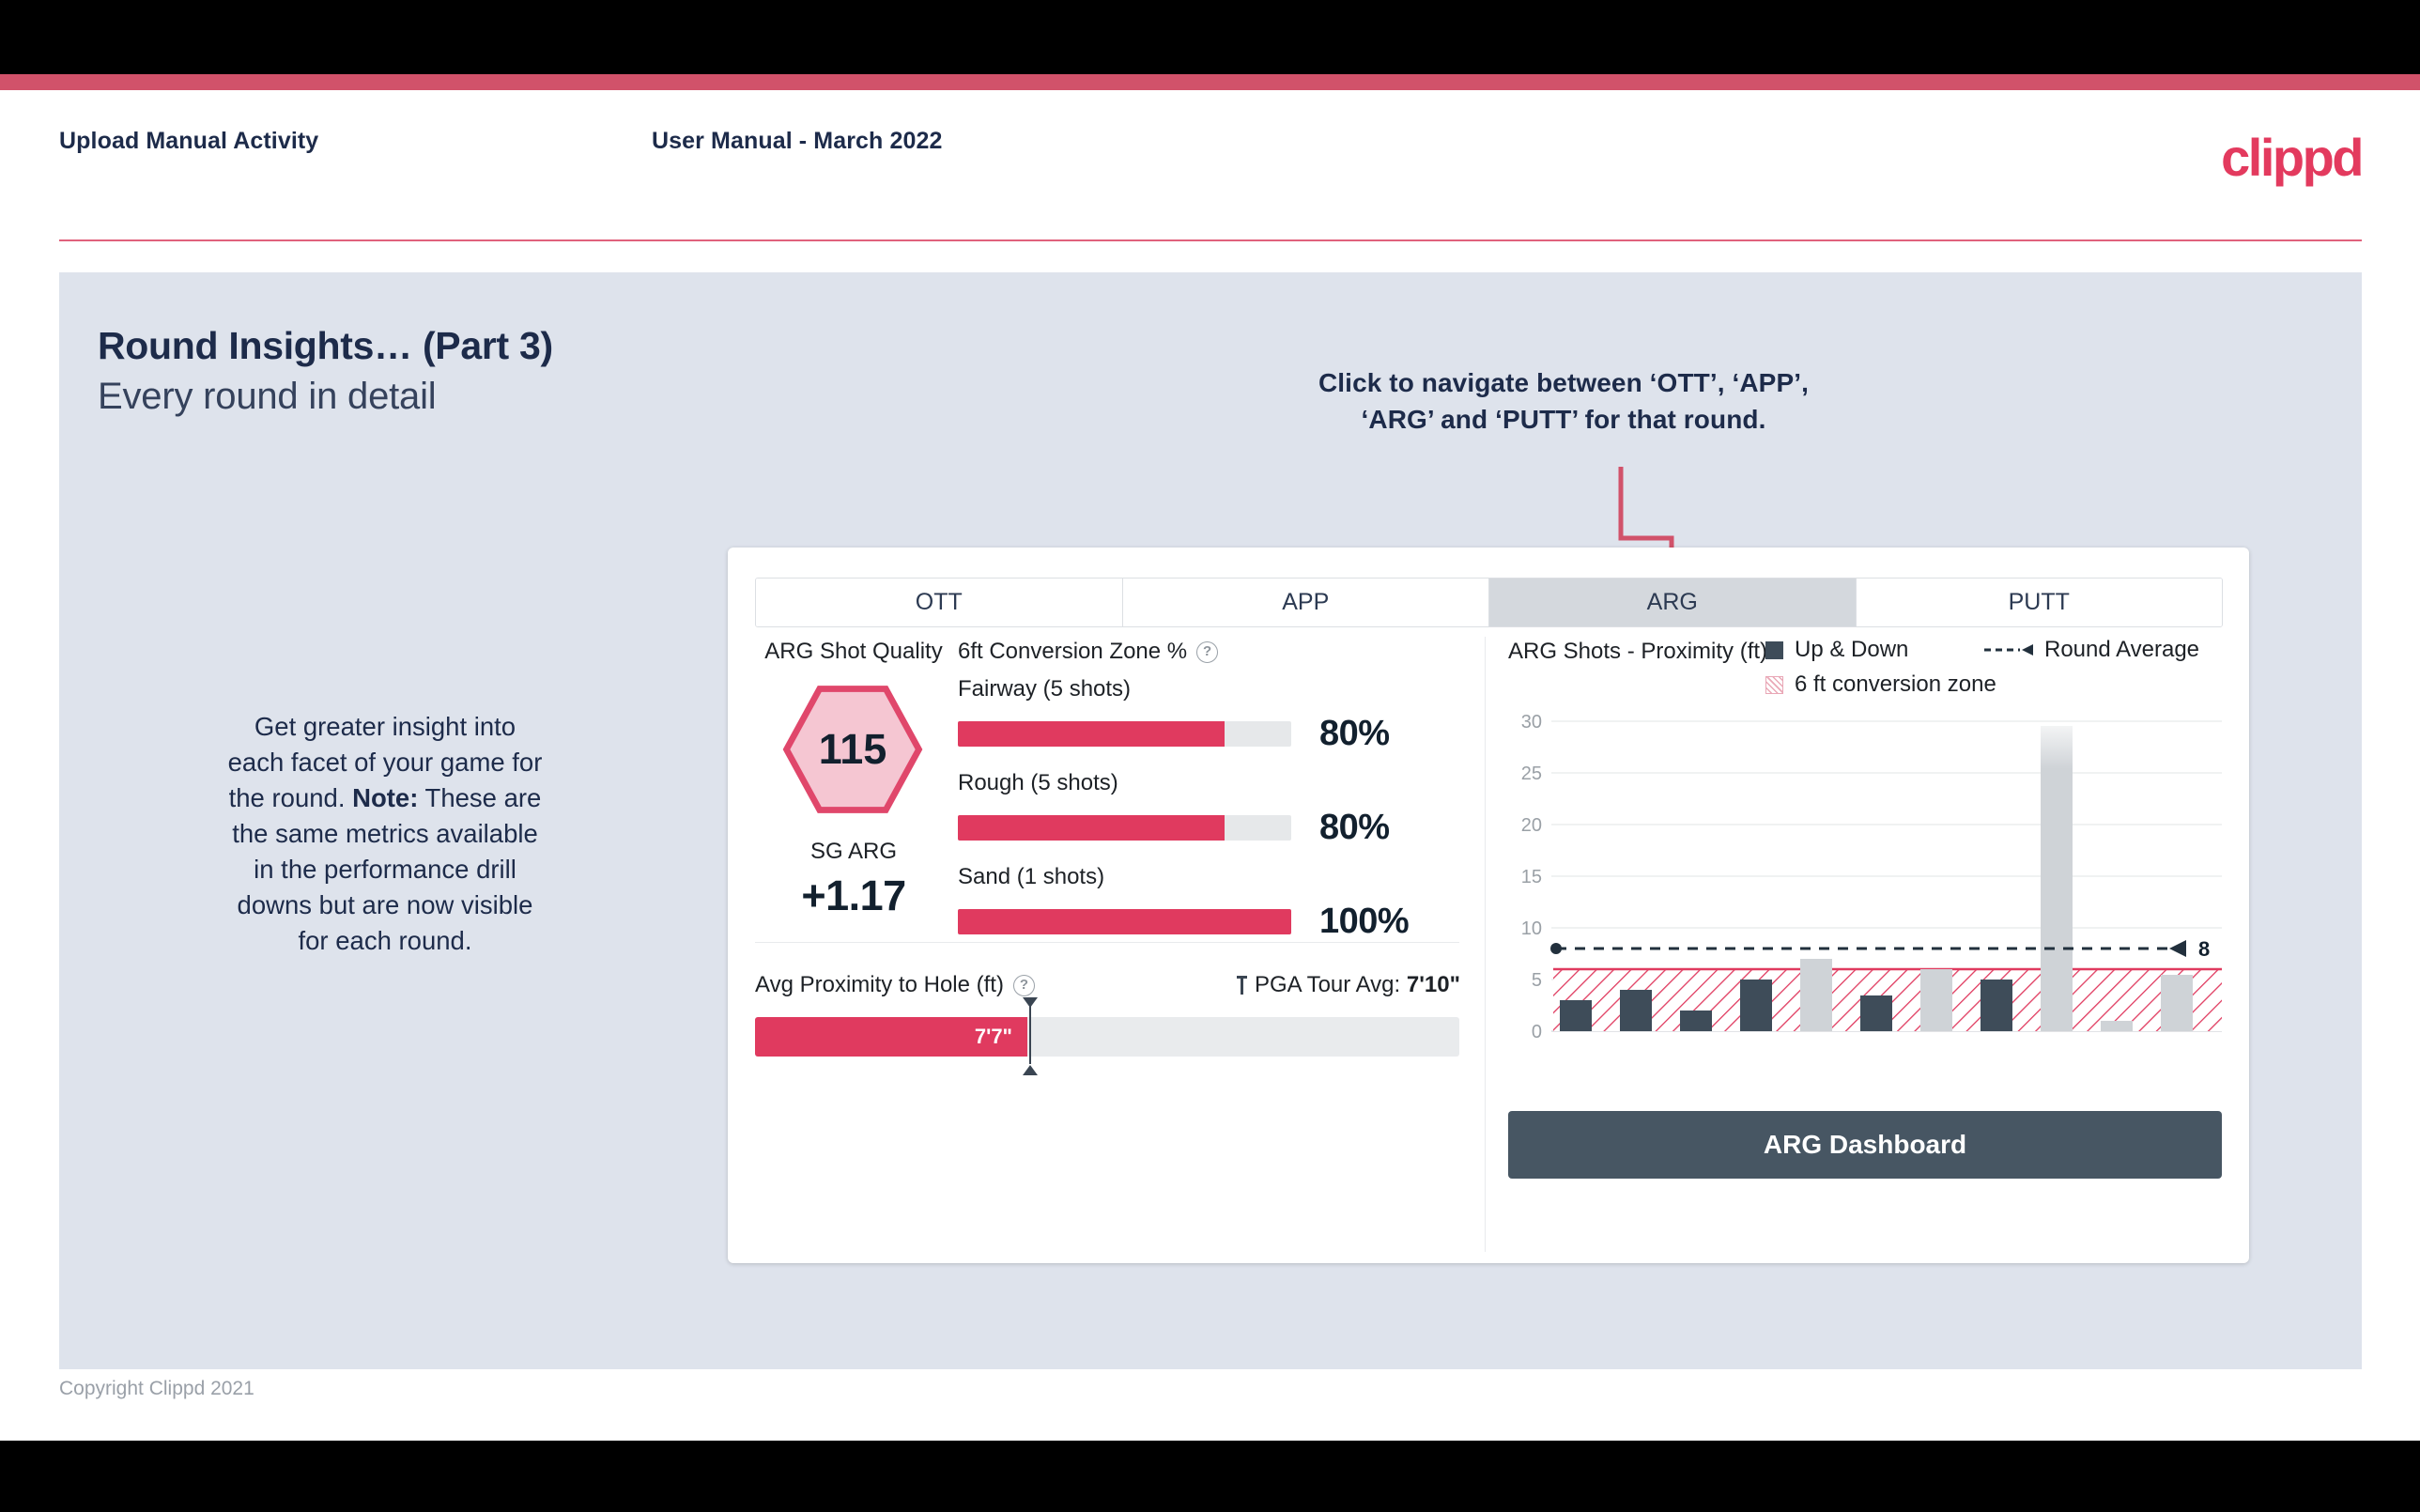 This screenshot has height=1512, width=2420. What do you see at coordinates (891, 1037) in the screenshot?
I see `proximity-fill: 7'7"` at bounding box center [891, 1037].